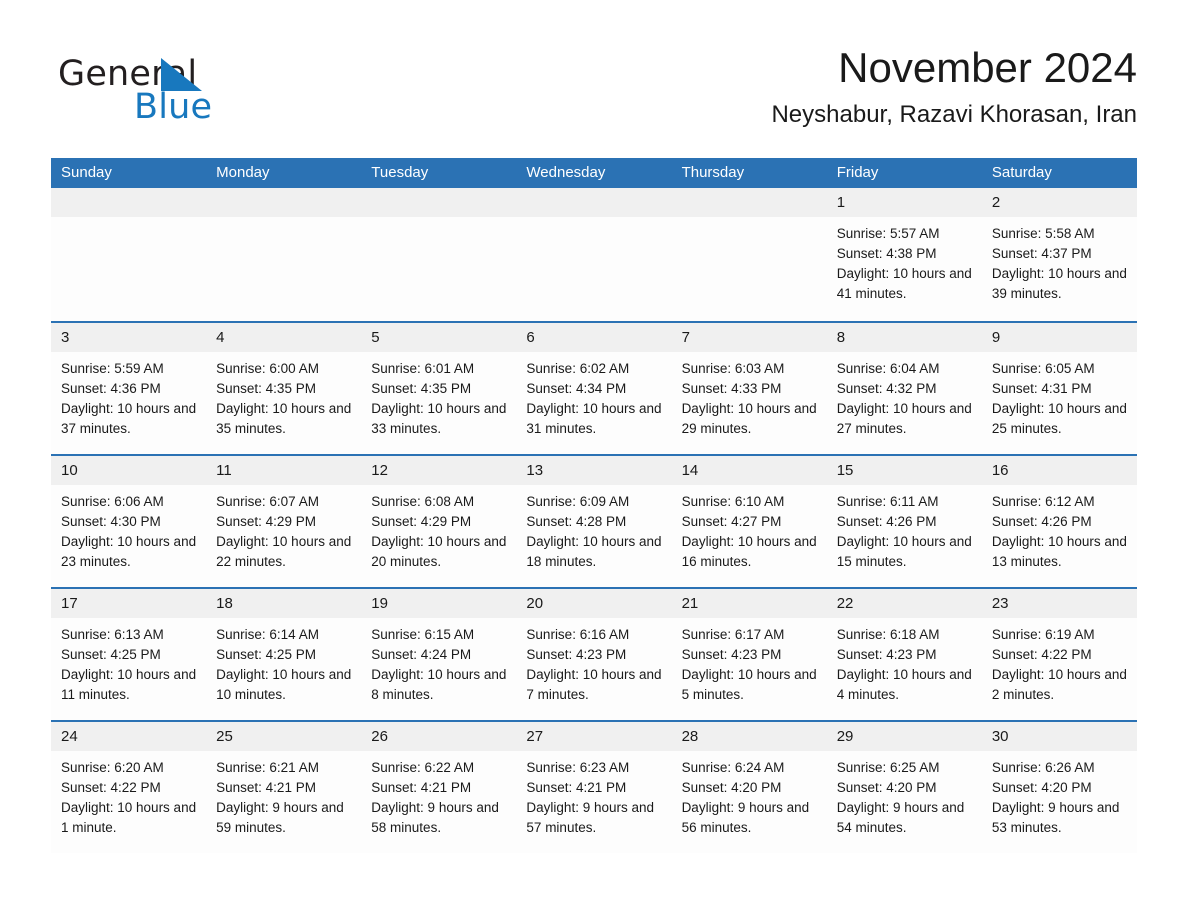  I want to click on day-number: 11, so click(284, 470).